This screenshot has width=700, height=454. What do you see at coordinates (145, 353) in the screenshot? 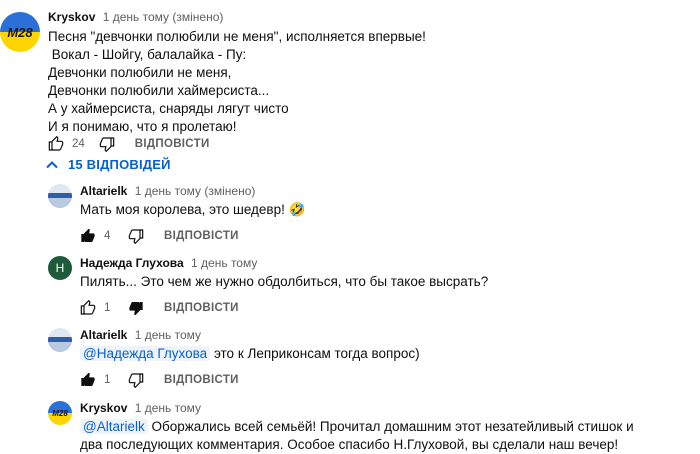
I see `mention-link: @Надежда Глухова` at bounding box center [145, 353].